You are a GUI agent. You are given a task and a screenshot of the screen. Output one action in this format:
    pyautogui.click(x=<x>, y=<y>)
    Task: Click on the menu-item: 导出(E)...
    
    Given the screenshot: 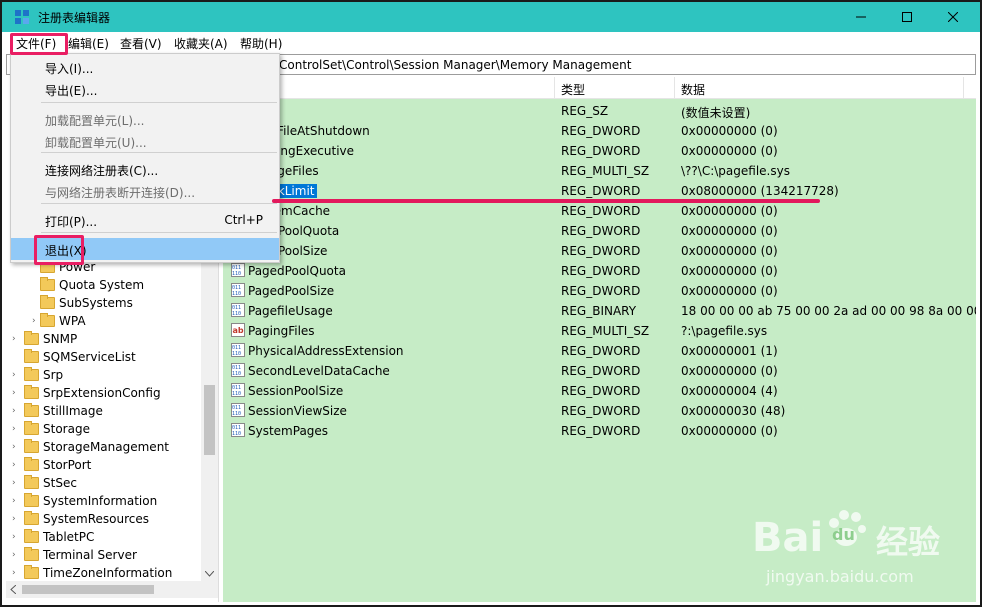 What is the action you would take?
    pyautogui.click(x=145, y=89)
    